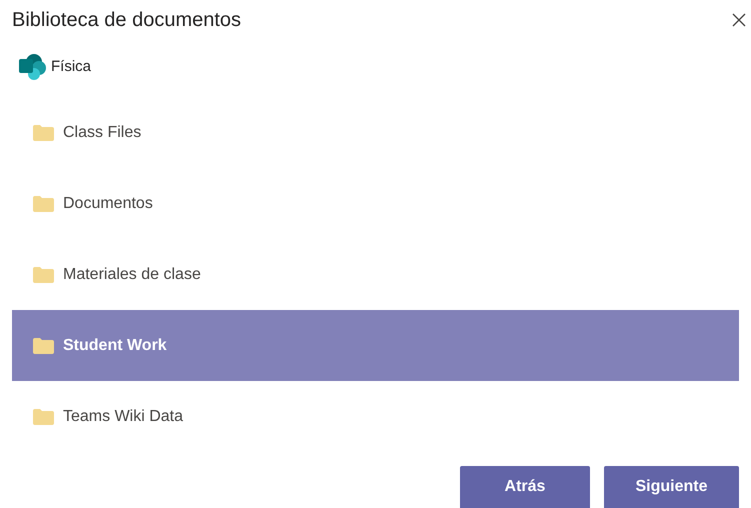 The width and height of the screenshot is (751, 508). Describe the element at coordinates (671, 487) in the screenshot. I see `nav-button: Siguiente` at that location.